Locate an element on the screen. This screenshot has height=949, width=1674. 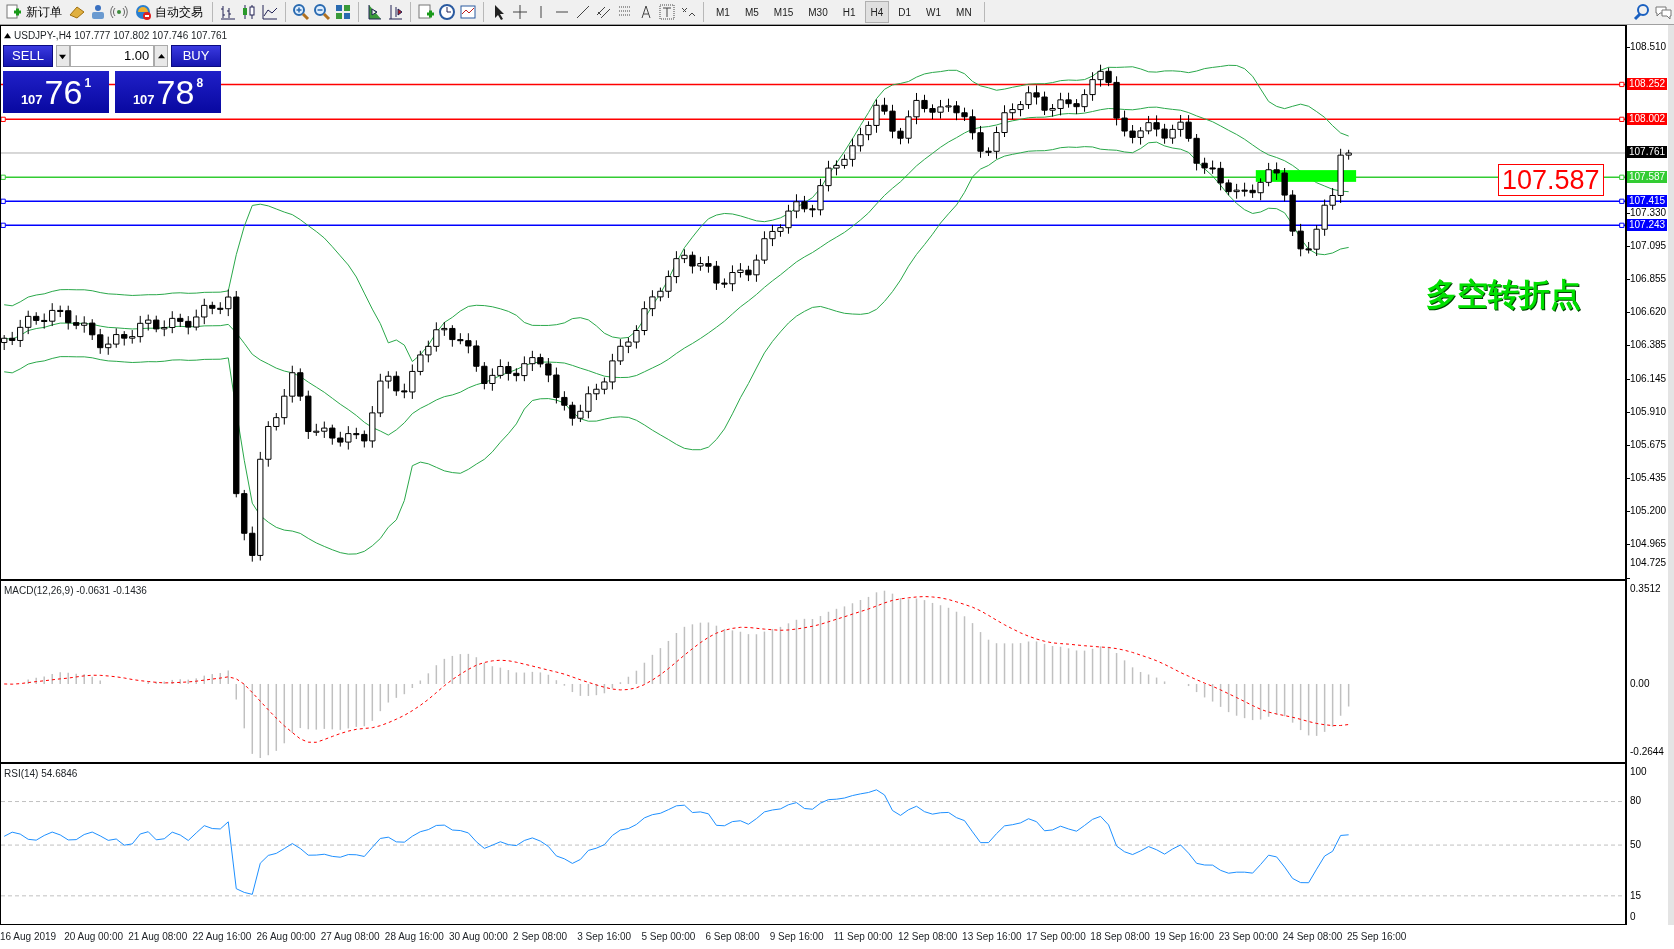
axis-label: 80 is located at coordinates (1636, 801).